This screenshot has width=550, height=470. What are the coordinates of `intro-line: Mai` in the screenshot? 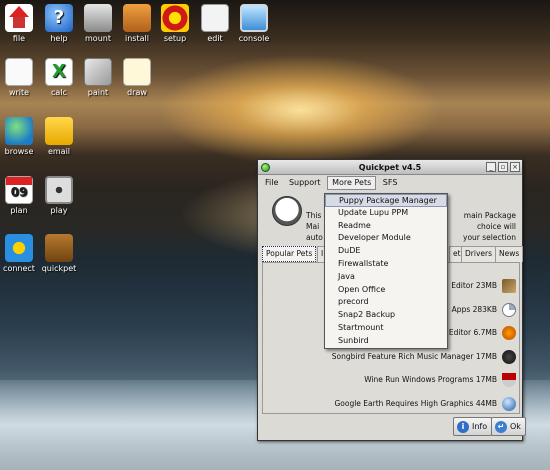 It's located at (313, 226).